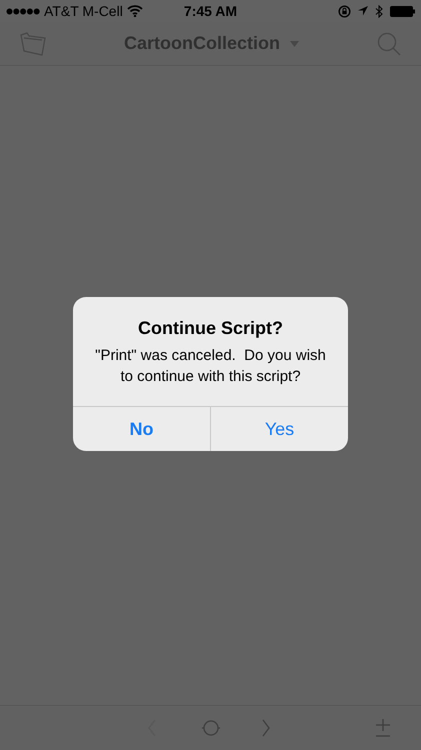 The height and width of the screenshot is (750, 421). Describe the element at coordinates (402, 11) in the screenshot. I see `battery-icon` at that location.